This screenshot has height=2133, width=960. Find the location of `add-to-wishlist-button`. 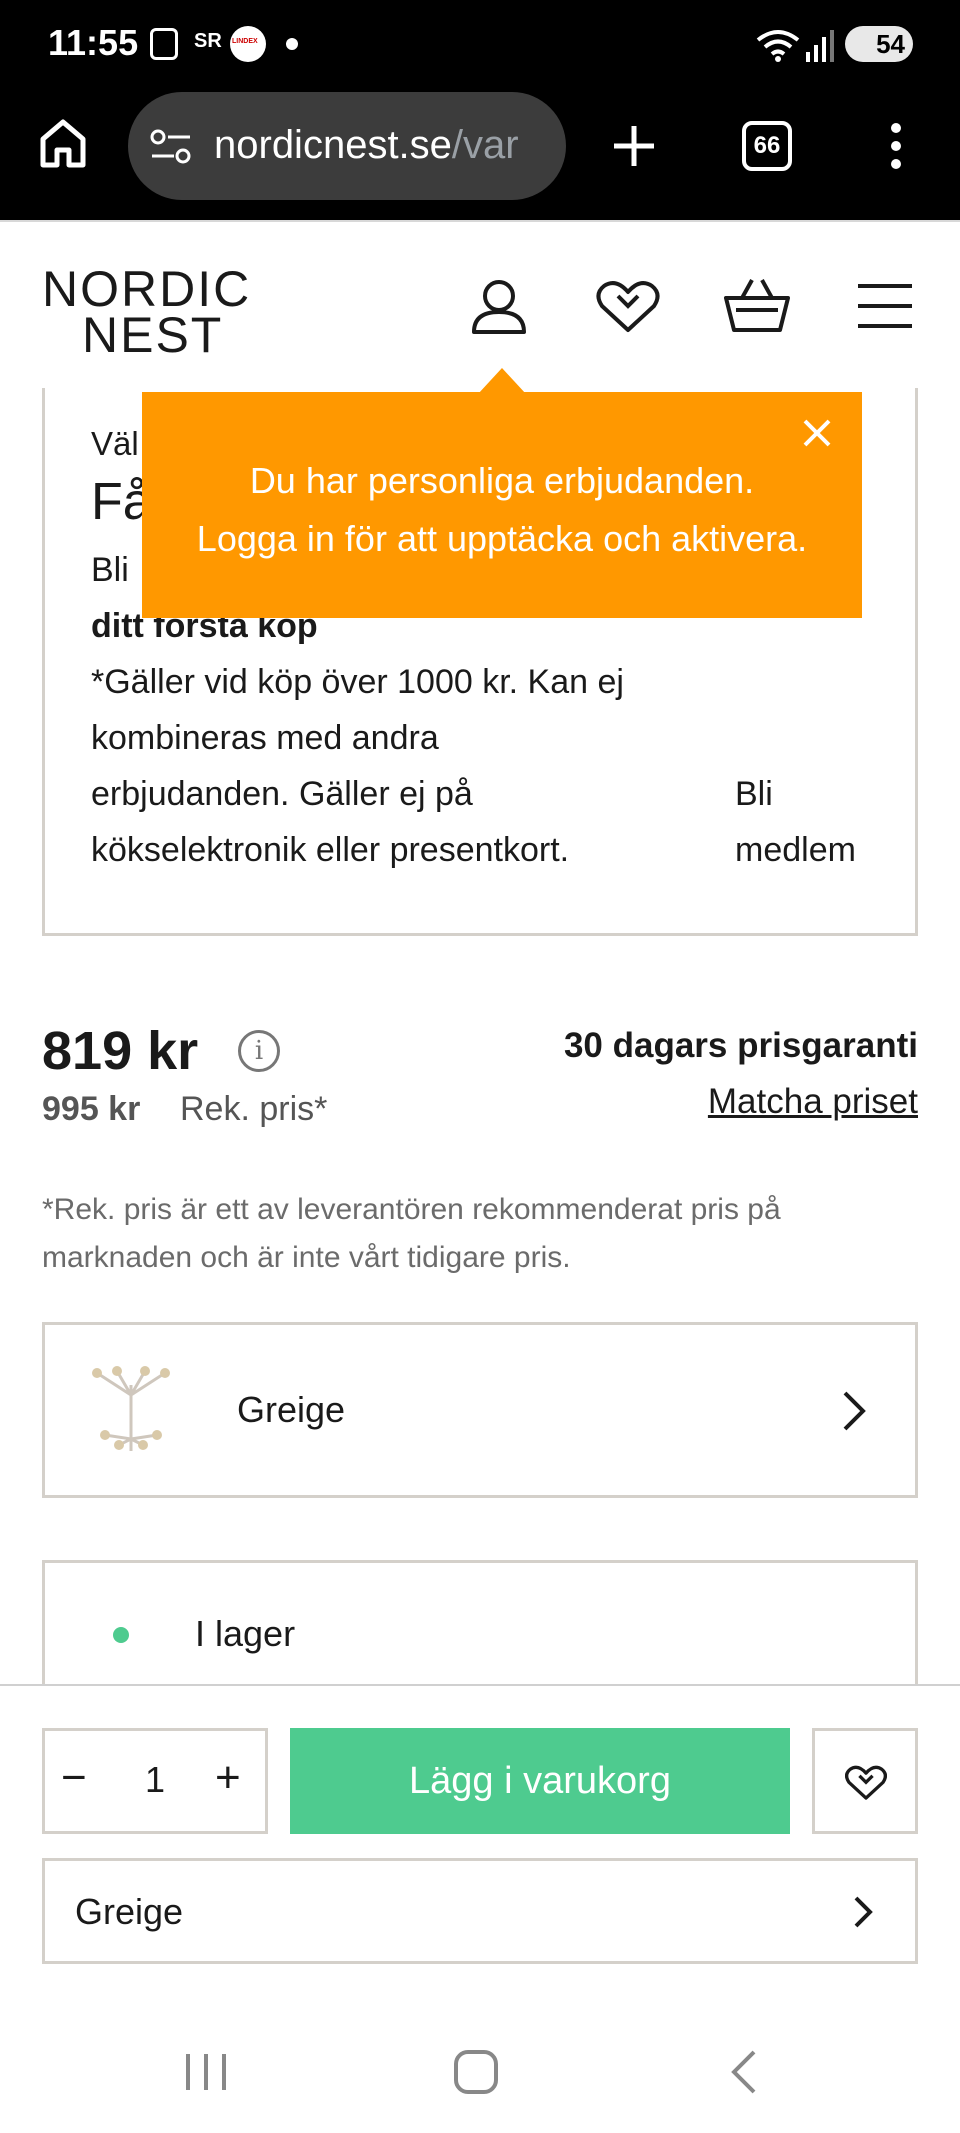

add-to-wishlist-button is located at coordinates (865, 1781).